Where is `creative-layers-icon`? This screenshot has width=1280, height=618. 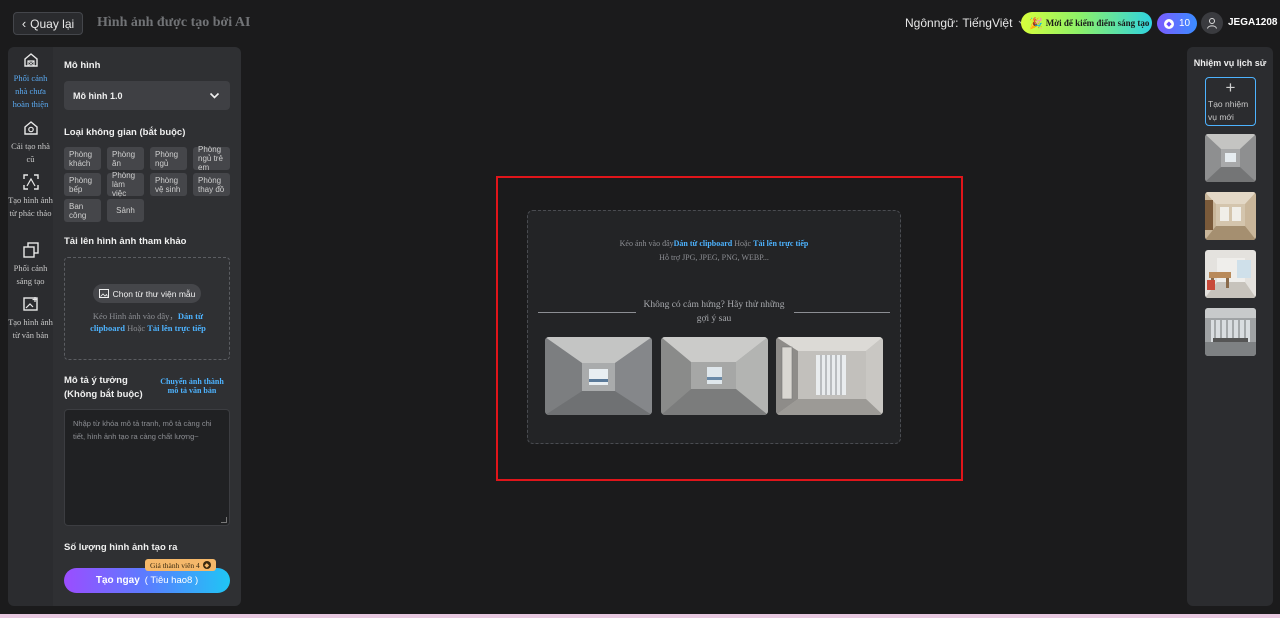 creative-layers-icon is located at coordinates (30, 250).